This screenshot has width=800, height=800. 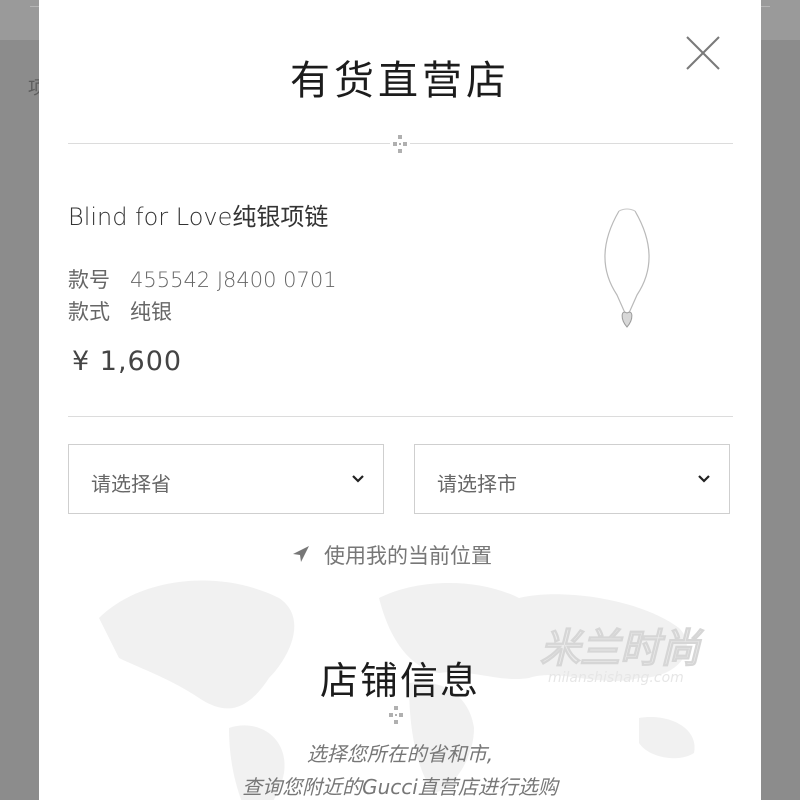 What do you see at coordinates (408, 556) in the screenshot?
I see `use-current-location-label: 使用我的当前位置` at bounding box center [408, 556].